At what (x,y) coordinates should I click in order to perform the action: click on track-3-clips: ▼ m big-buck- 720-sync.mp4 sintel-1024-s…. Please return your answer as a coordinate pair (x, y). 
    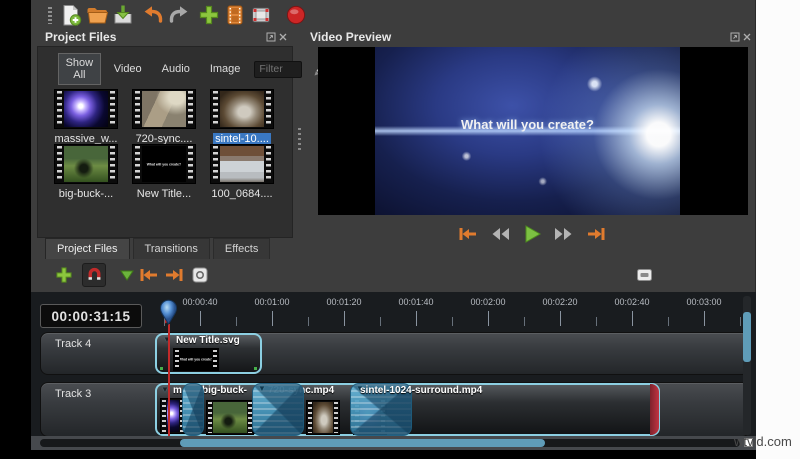
    Looking at the image, I should click on (407, 409).